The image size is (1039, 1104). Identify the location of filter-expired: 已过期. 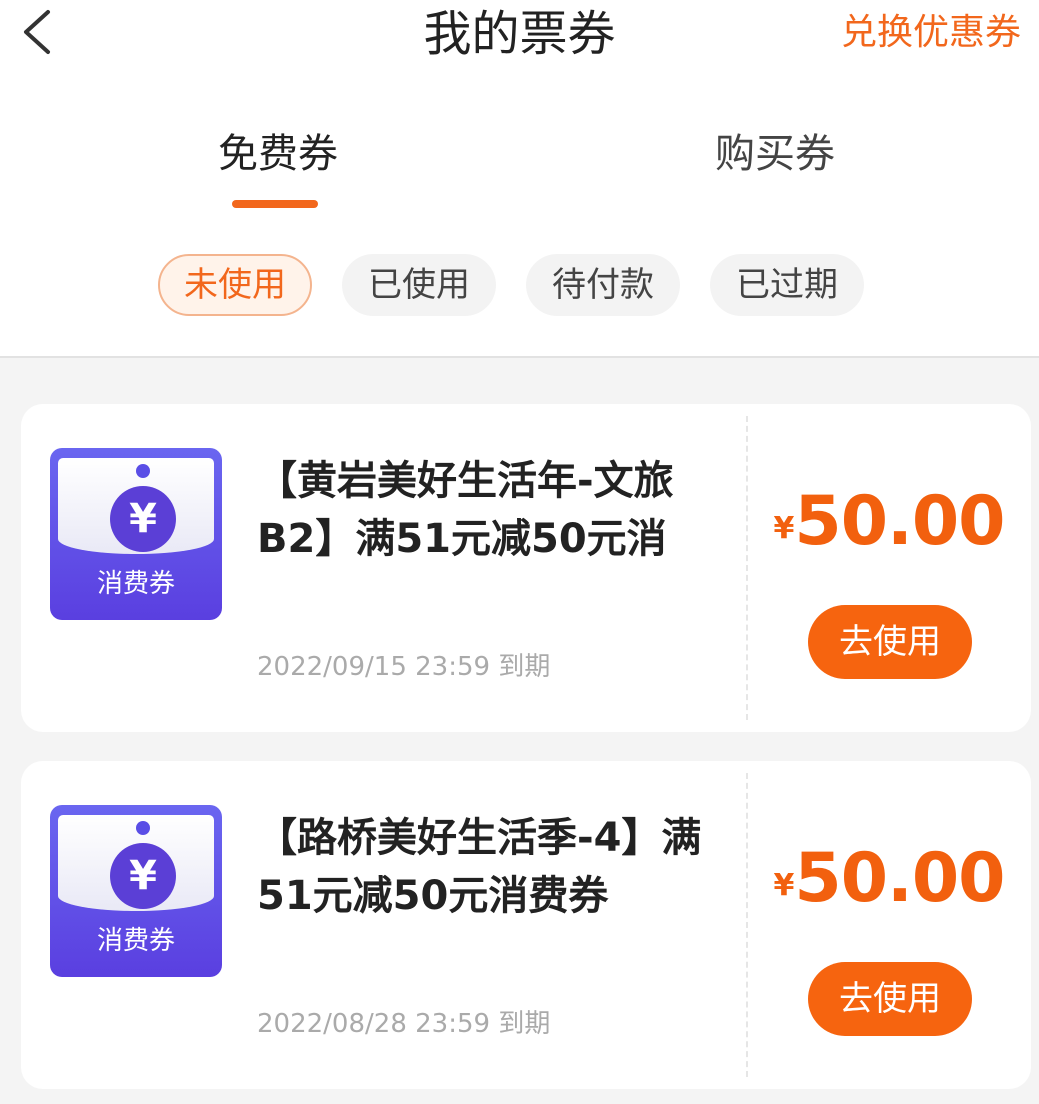
(787, 285).